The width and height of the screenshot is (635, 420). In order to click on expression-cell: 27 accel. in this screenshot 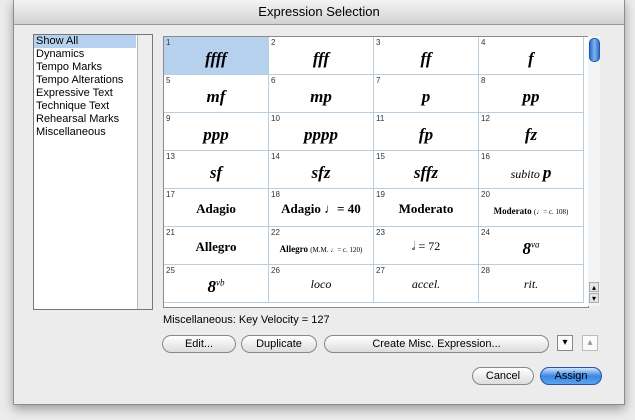, I will do `click(426, 284)`.